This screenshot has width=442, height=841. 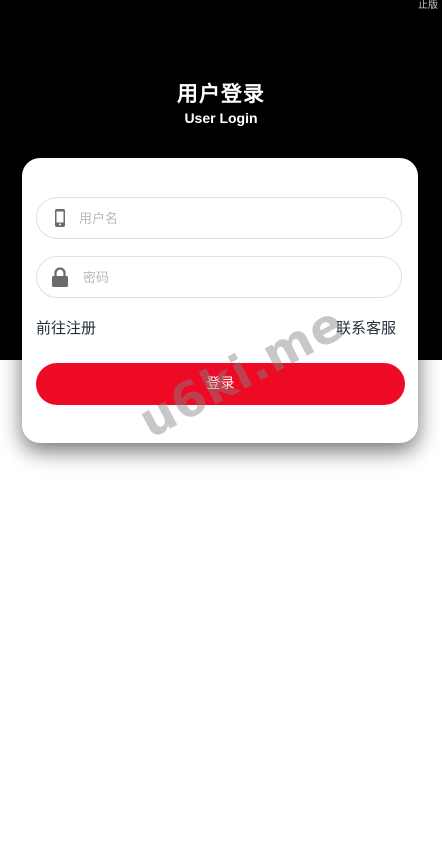 What do you see at coordinates (221, 94) in the screenshot?
I see `page-title: 用户登录` at bounding box center [221, 94].